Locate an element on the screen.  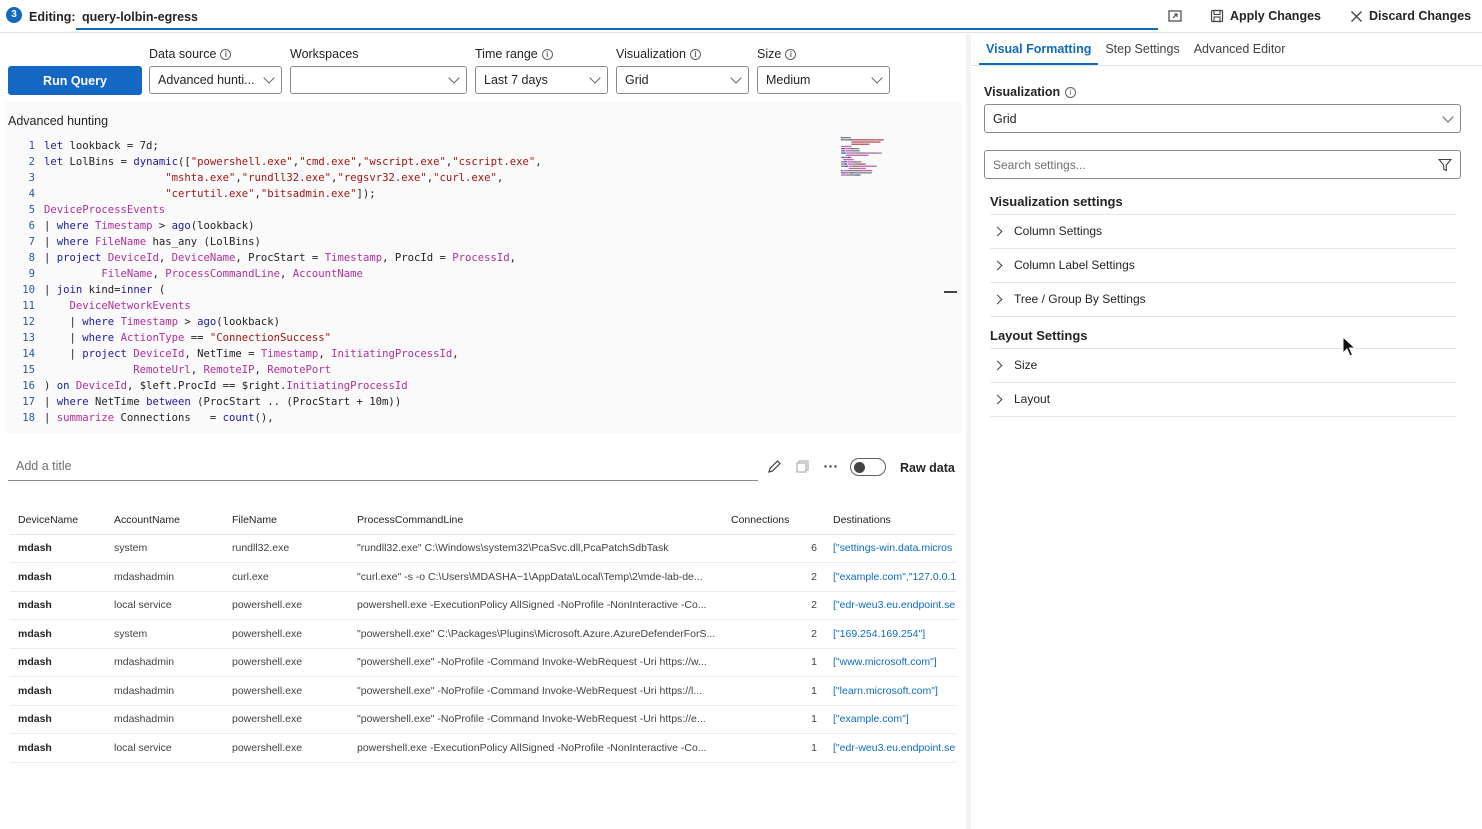
visualization-dropdown: Grid is located at coordinates (682, 80).